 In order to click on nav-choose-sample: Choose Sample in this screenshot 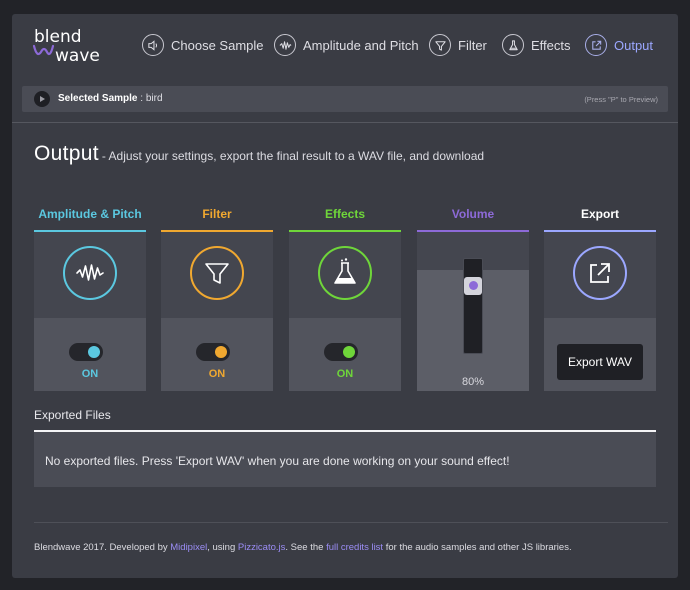, I will do `click(203, 45)`.